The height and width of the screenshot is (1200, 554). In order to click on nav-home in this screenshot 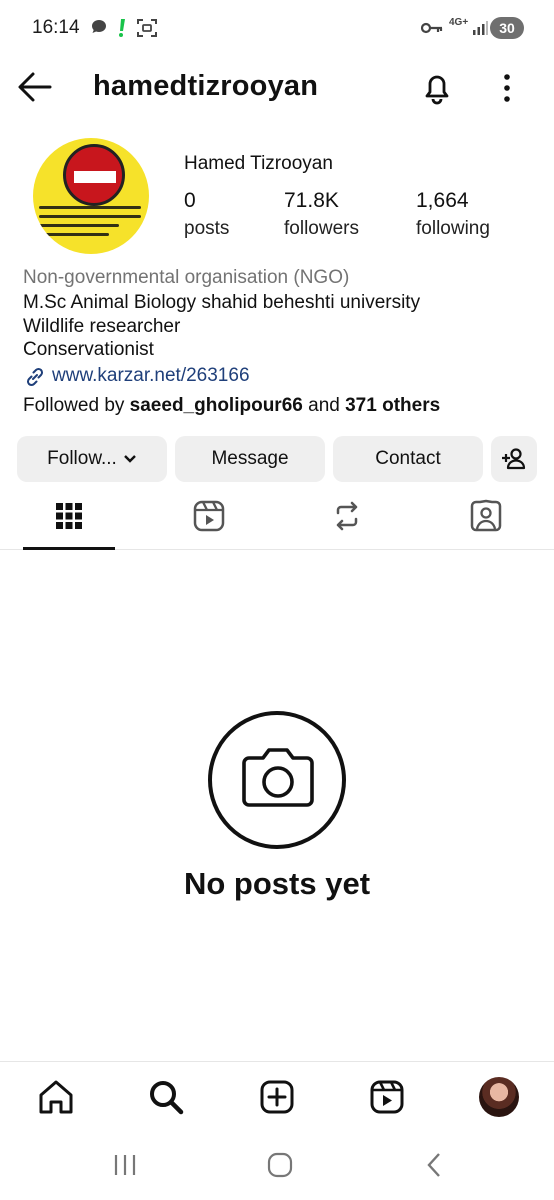, I will do `click(56, 1097)`.